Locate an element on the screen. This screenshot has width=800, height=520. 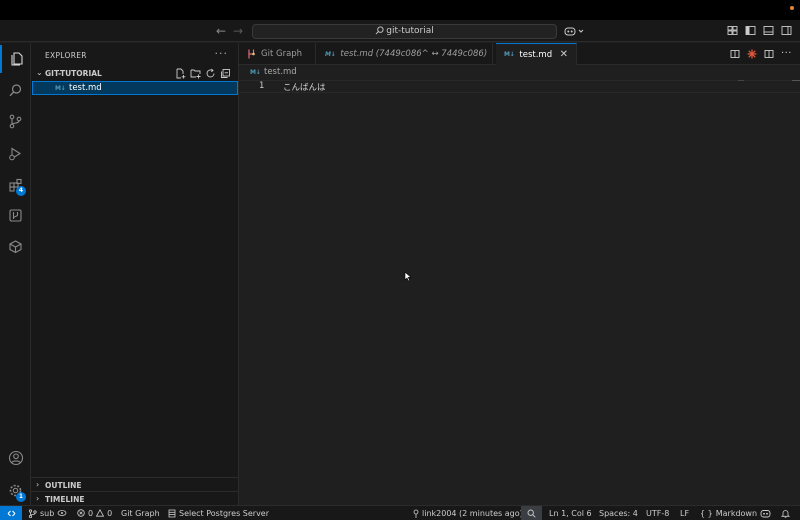
postgres-label: Select Postgres Server is located at coordinates (224, 513).